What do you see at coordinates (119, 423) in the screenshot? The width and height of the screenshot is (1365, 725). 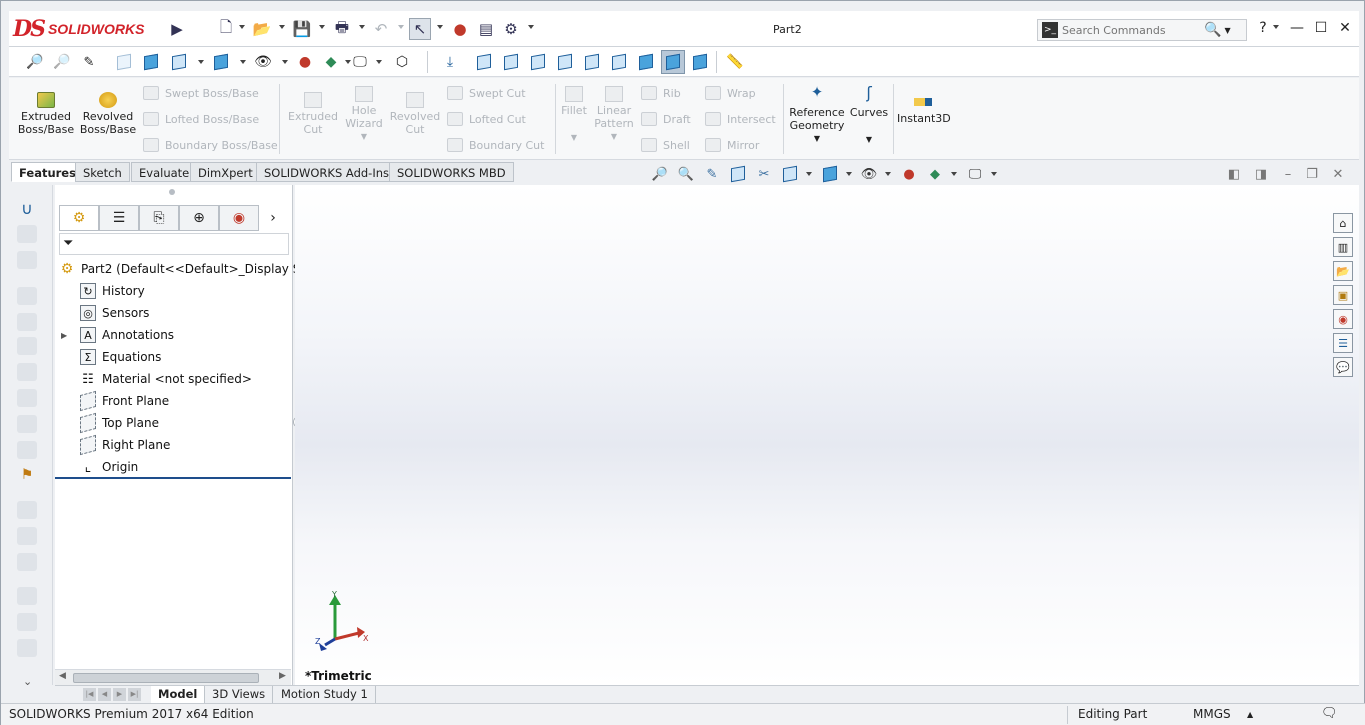 I see `tree-item-top-plane: Top Plane` at bounding box center [119, 423].